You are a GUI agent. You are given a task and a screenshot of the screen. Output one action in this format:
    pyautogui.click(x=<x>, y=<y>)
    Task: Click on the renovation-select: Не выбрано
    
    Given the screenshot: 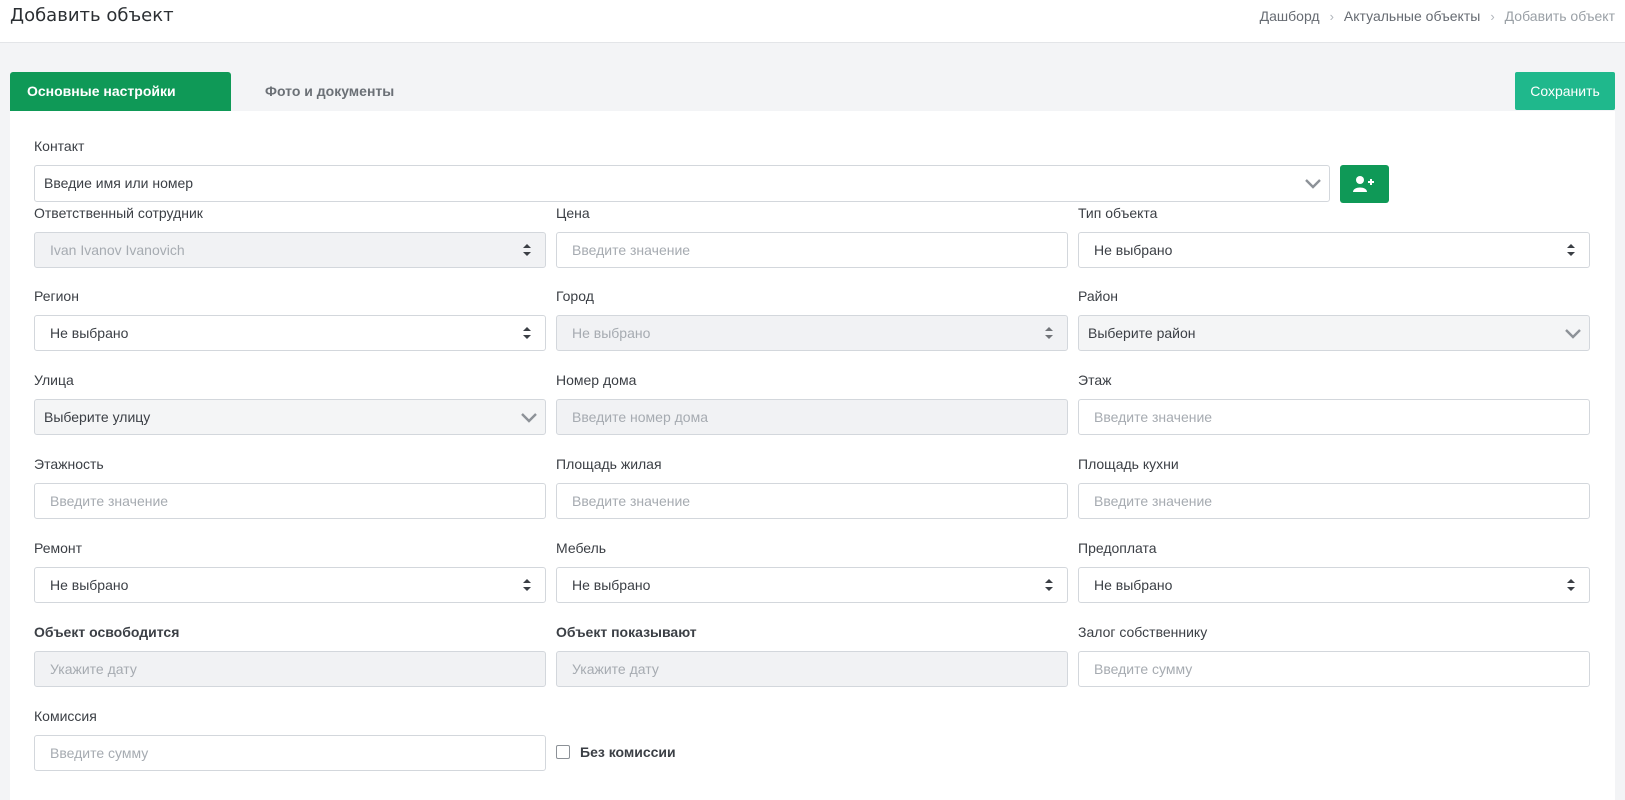 What is the action you would take?
    pyautogui.click(x=290, y=585)
    